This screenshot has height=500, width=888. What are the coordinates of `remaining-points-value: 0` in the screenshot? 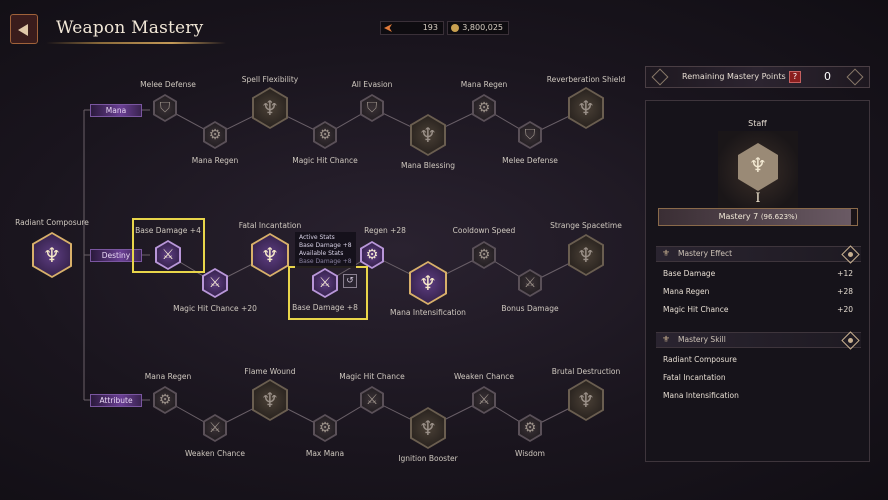 It's located at (827, 76).